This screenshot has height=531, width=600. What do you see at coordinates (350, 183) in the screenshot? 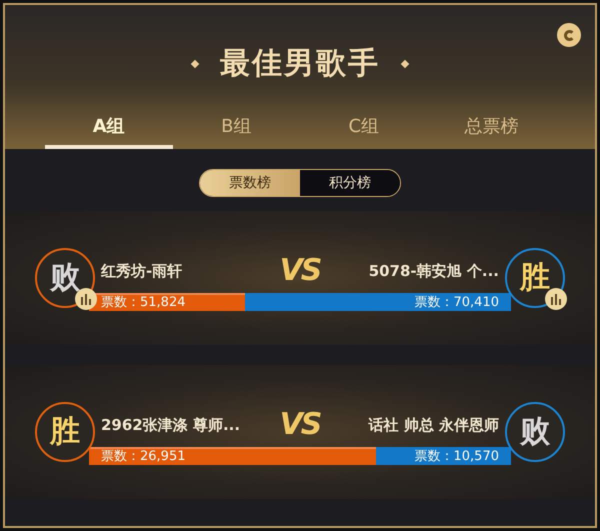
I see `ranking-tab: 积分榜` at bounding box center [350, 183].